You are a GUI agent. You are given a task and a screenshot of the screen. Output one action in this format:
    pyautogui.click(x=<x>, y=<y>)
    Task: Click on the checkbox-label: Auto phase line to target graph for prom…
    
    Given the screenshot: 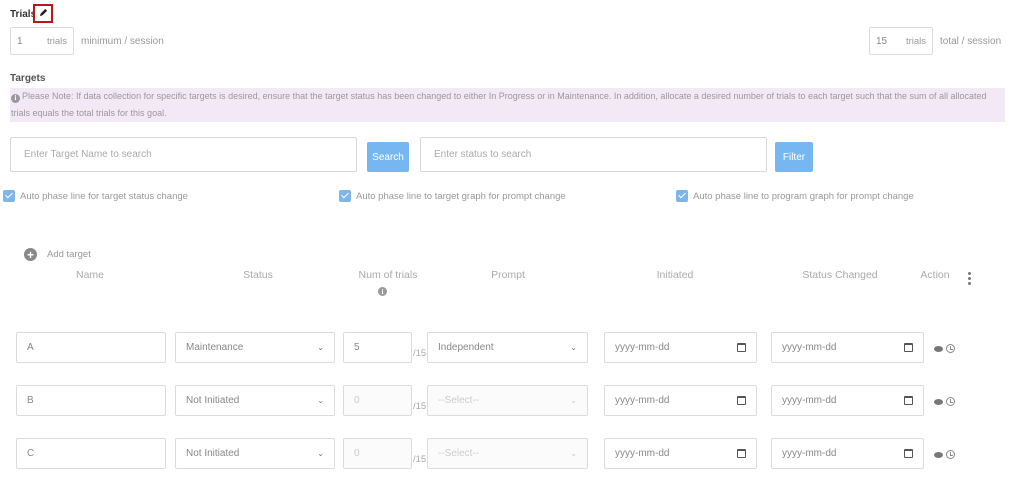 What is the action you would take?
    pyautogui.click(x=461, y=196)
    